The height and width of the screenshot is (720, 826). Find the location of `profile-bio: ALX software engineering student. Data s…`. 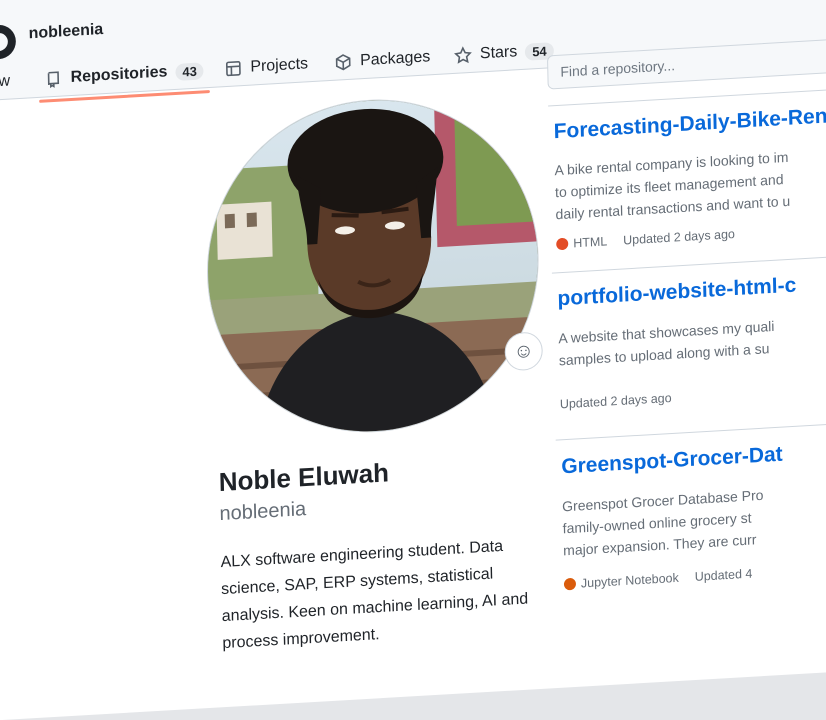

profile-bio: ALX software engineering student. Data s… is located at coordinates (374, 595).